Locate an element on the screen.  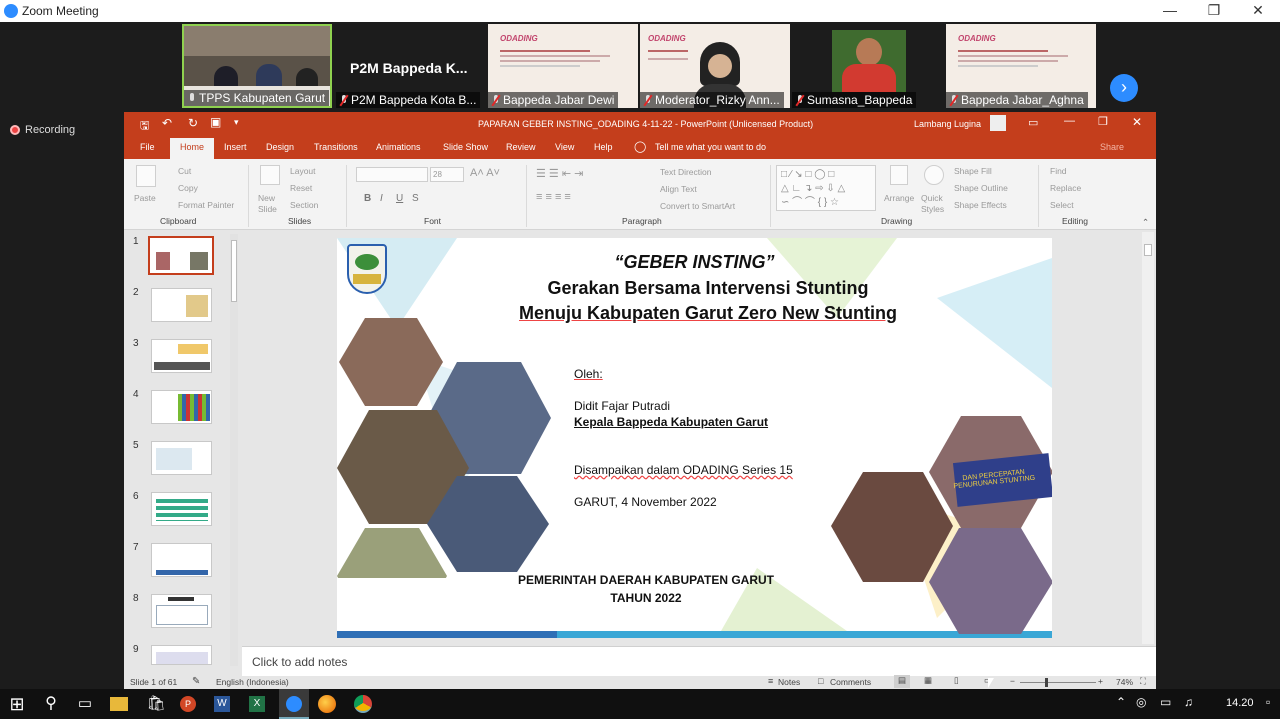
chrome-icon is located at coordinates (363, 704).